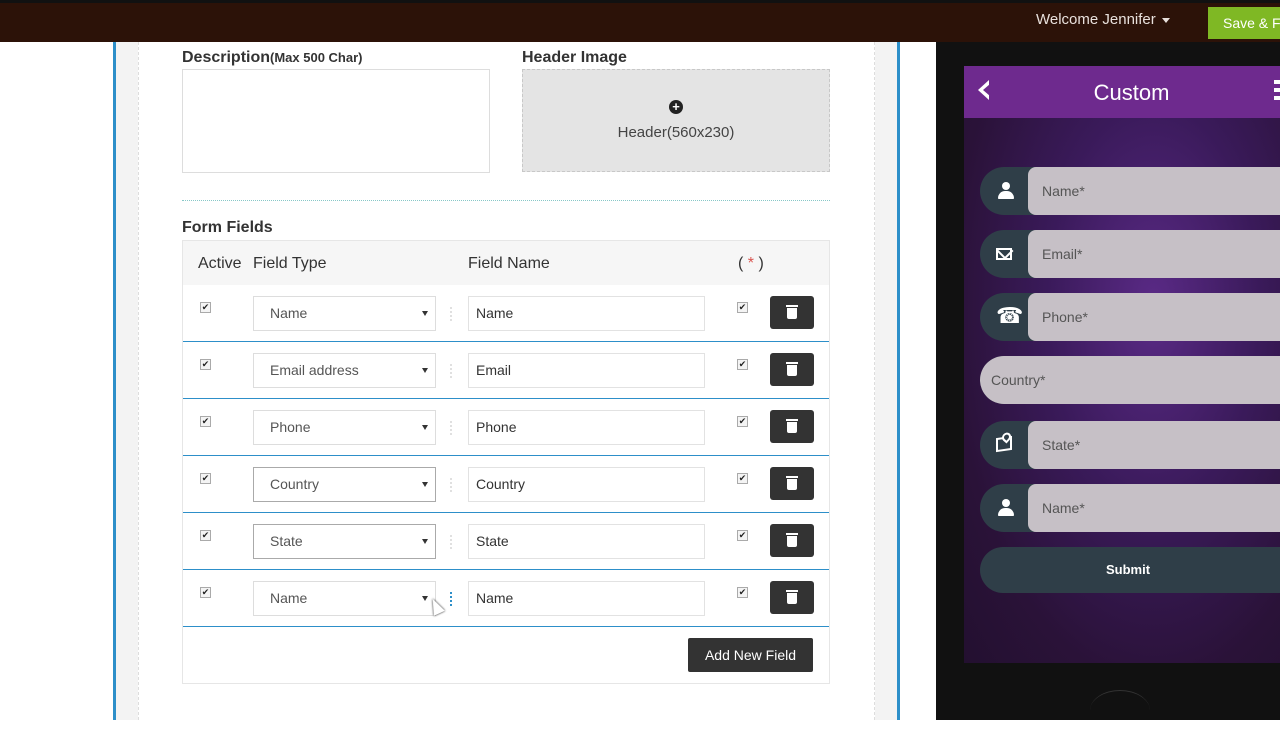  I want to click on description-hint: (Max 500 Char), so click(316, 57).